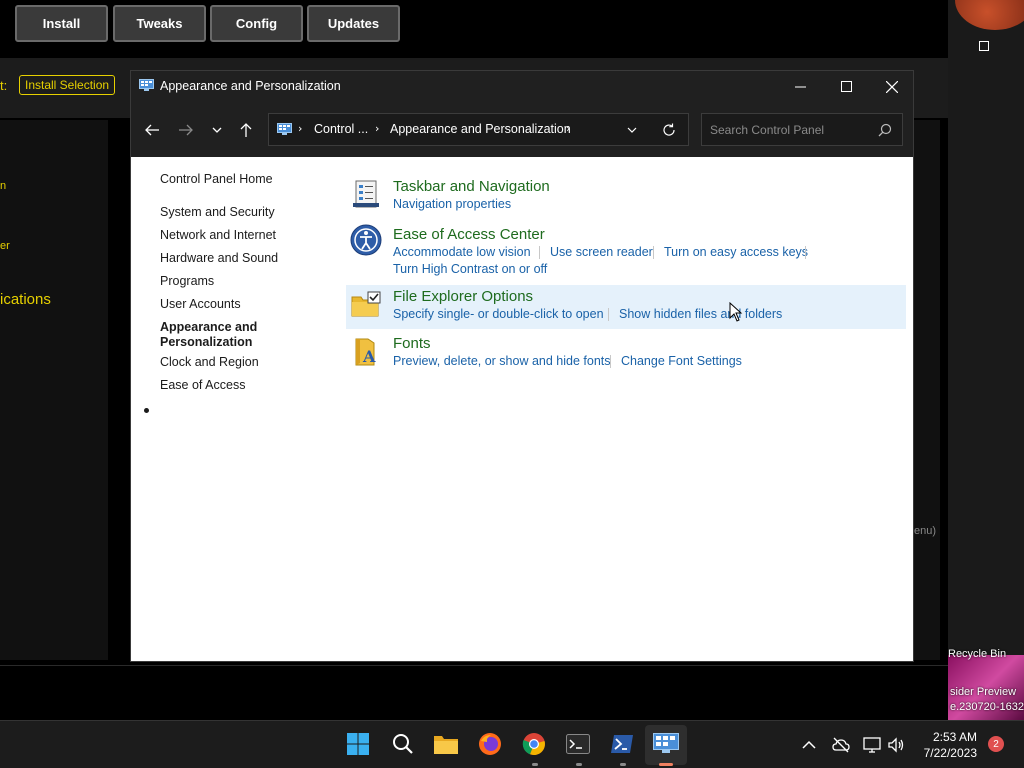 The height and width of the screenshot is (768, 1024). I want to click on high-contrast-link: Turn High Contrast on or off, so click(470, 269).